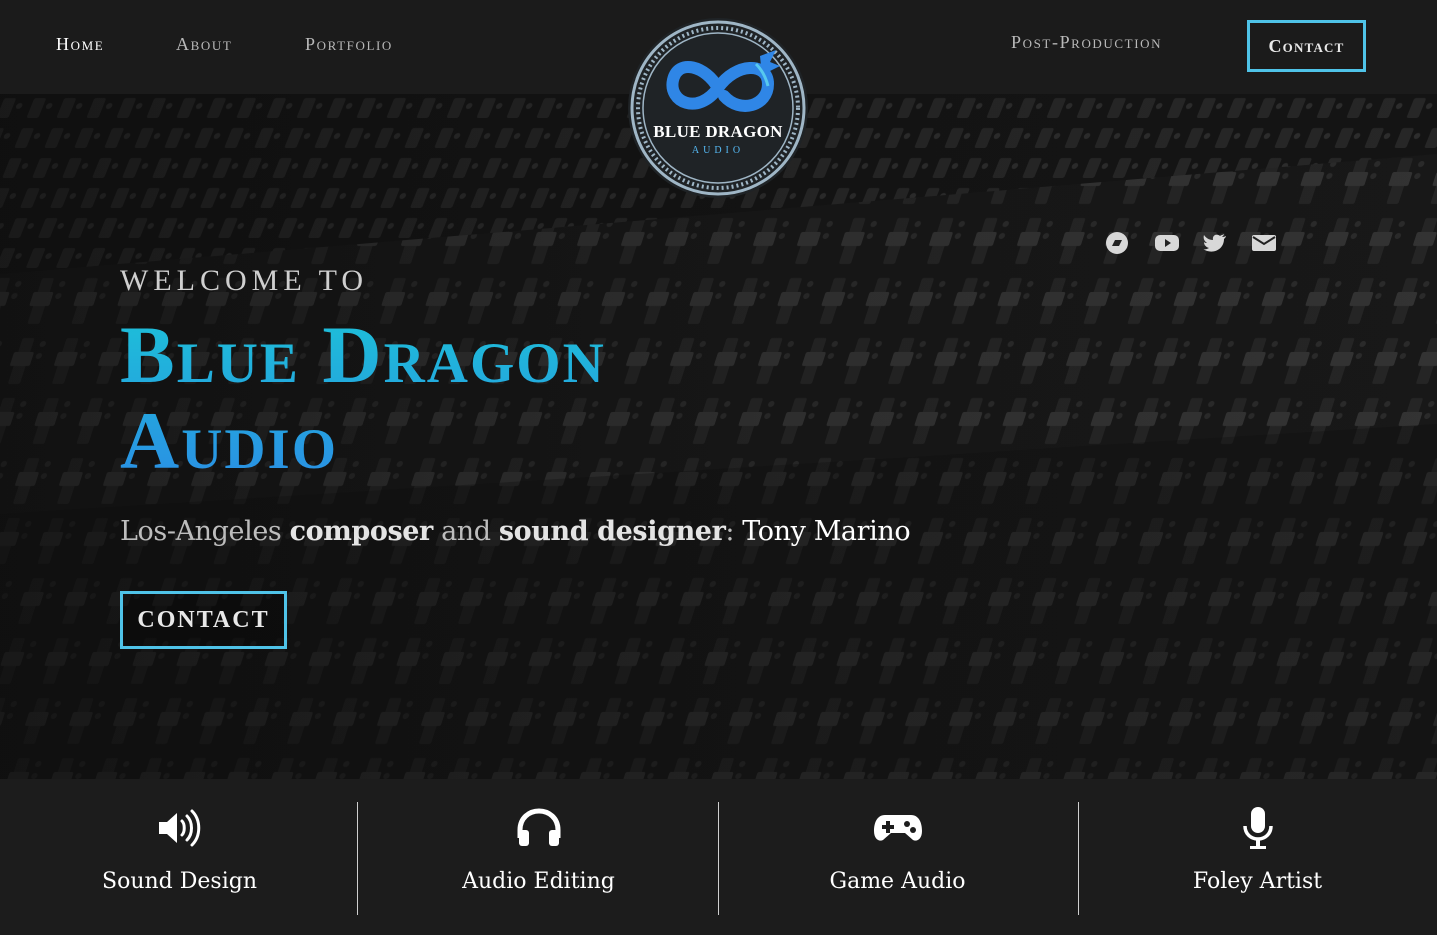  Describe the element at coordinates (897, 881) in the screenshot. I see `service-label: Game Audio` at that location.